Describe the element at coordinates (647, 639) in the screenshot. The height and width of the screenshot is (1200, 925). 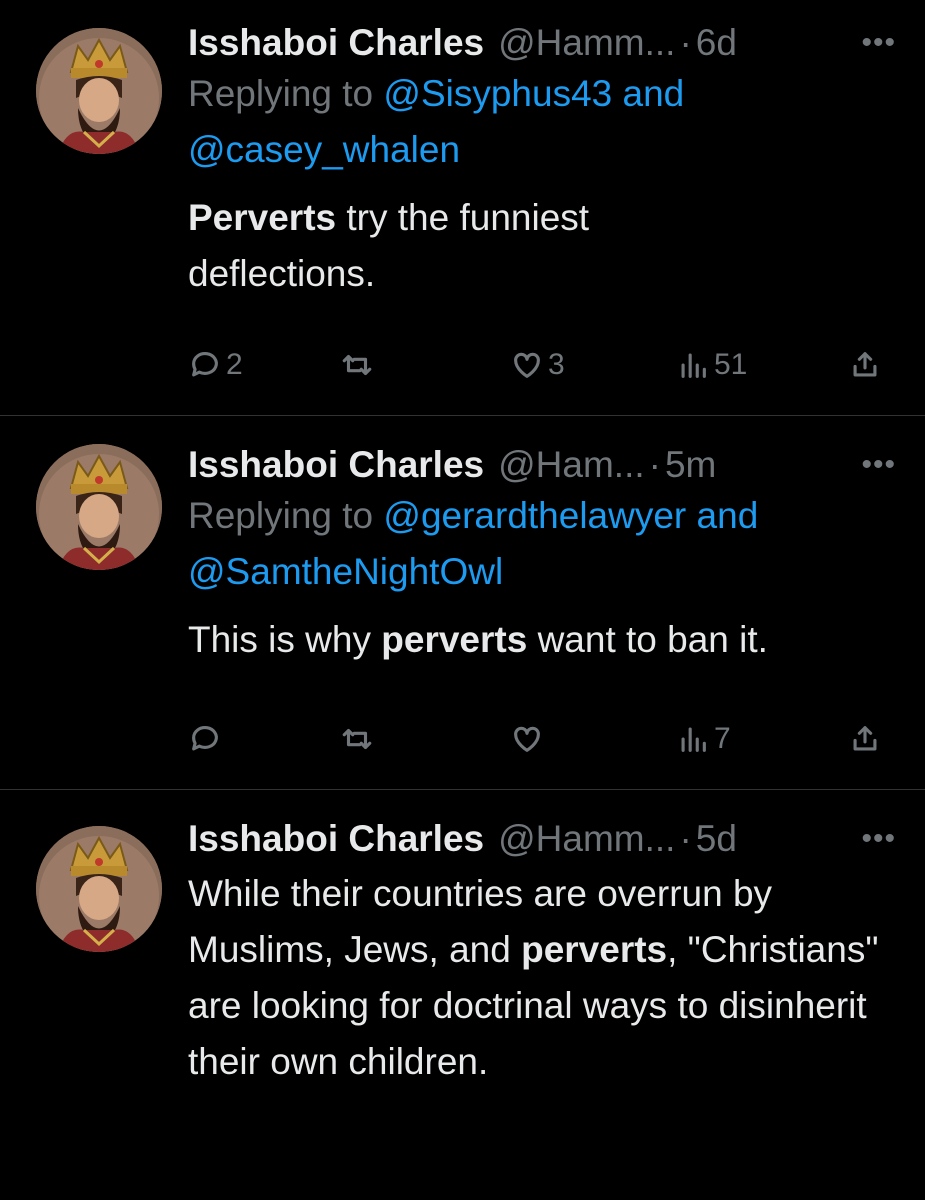
I see `text-post: want to ban it.` at that location.